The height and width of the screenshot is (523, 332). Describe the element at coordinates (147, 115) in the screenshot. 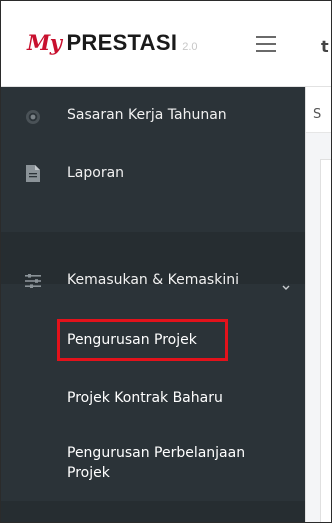

I see `sidebar-item-label: Sasaran Kerja Tahunan` at that location.